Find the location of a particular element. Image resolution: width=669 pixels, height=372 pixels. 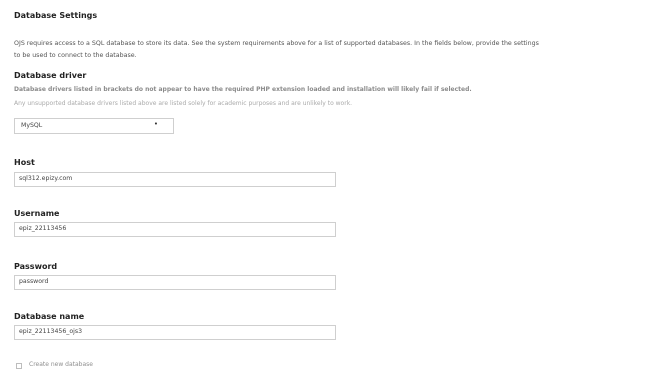

dropdown-arrow-icon: • is located at coordinates (155, 124).